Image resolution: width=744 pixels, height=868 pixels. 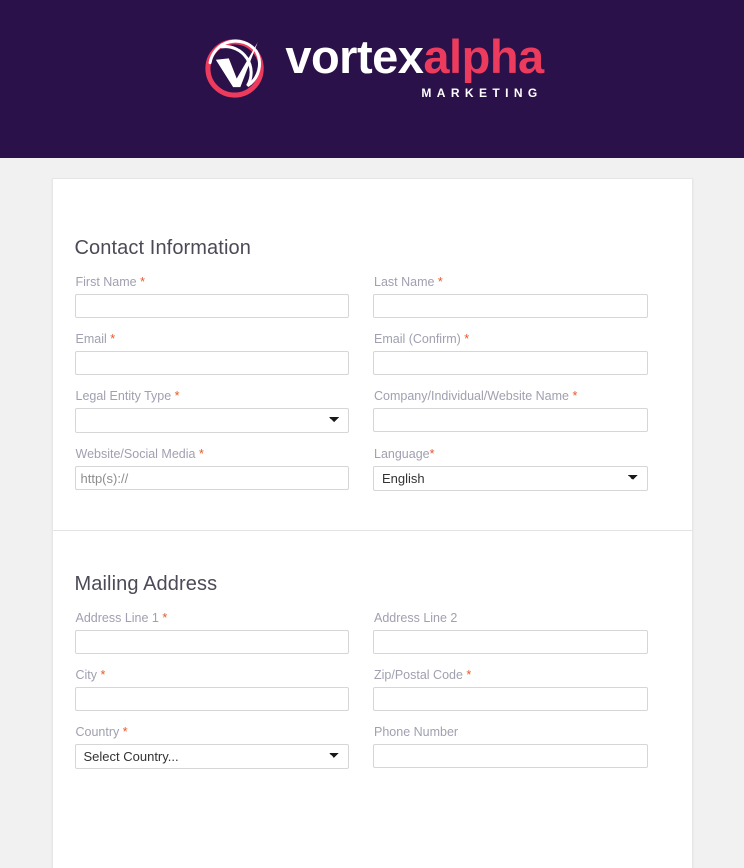 I want to click on vortex-check-circle-icon, so click(x=235, y=68).